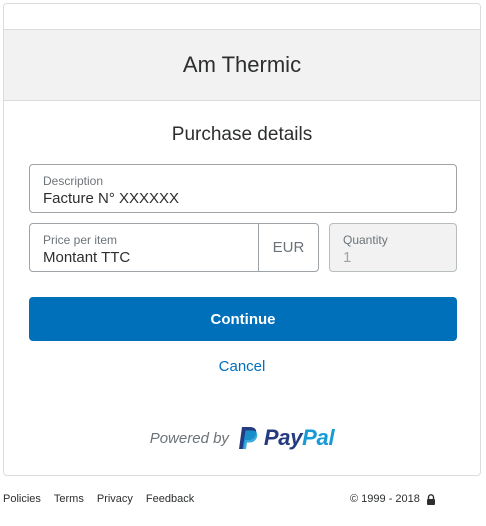 This screenshot has height=526, width=486. What do you see at coordinates (80, 240) in the screenshot?
I see `price-label: Price per item` at bounding box center [80, 240].